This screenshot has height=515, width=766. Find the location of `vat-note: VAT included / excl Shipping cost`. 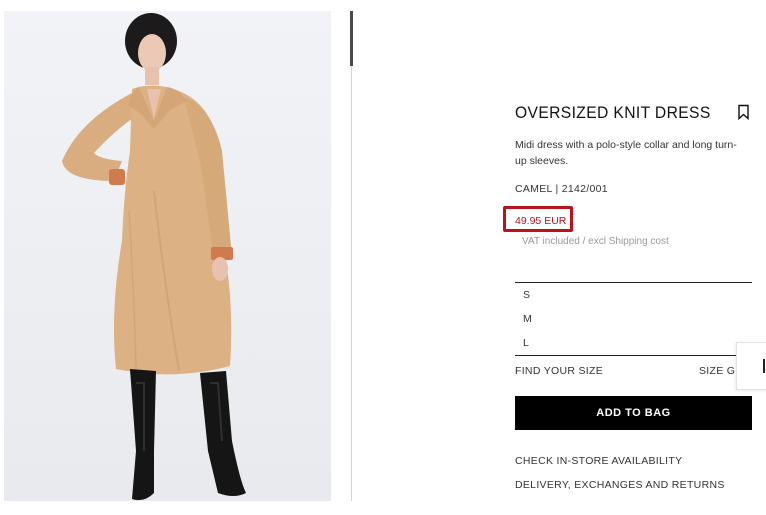

vat-note: VAT included / excl Shipping cost is located at coordinates (595, 241).